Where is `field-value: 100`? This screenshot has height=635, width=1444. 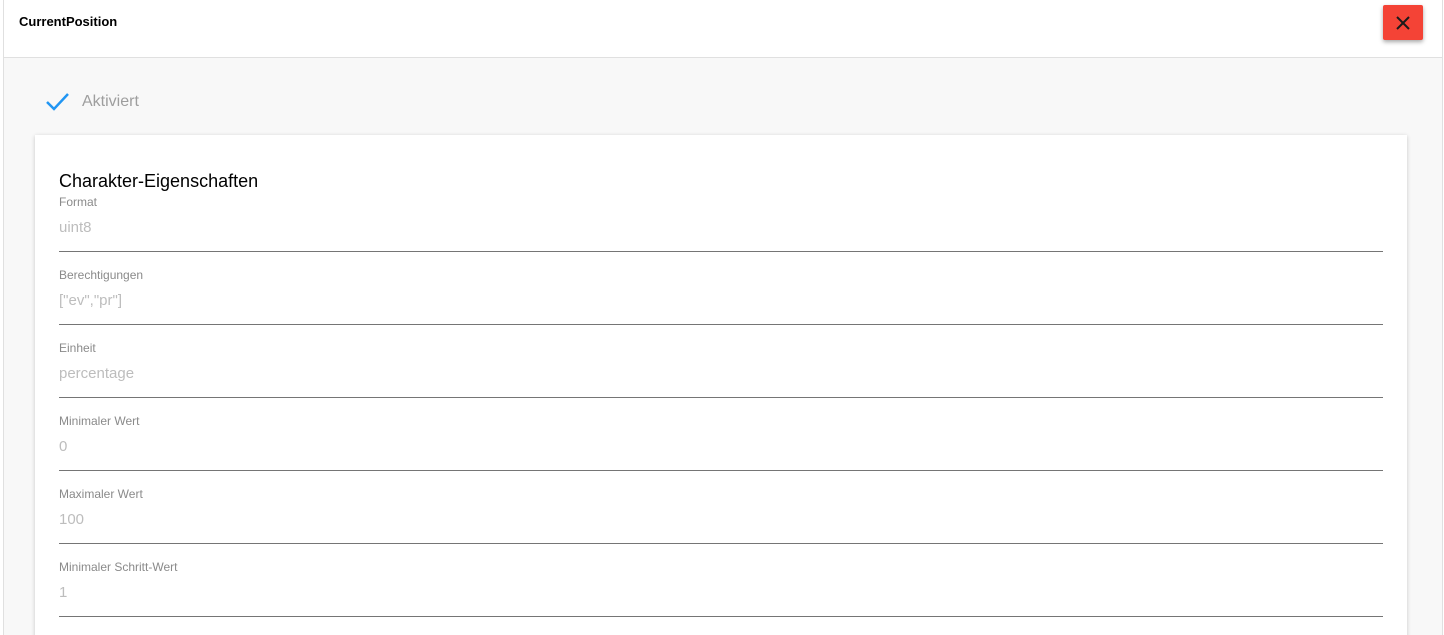 field-value: 100 is located at coordinates (72, 519).